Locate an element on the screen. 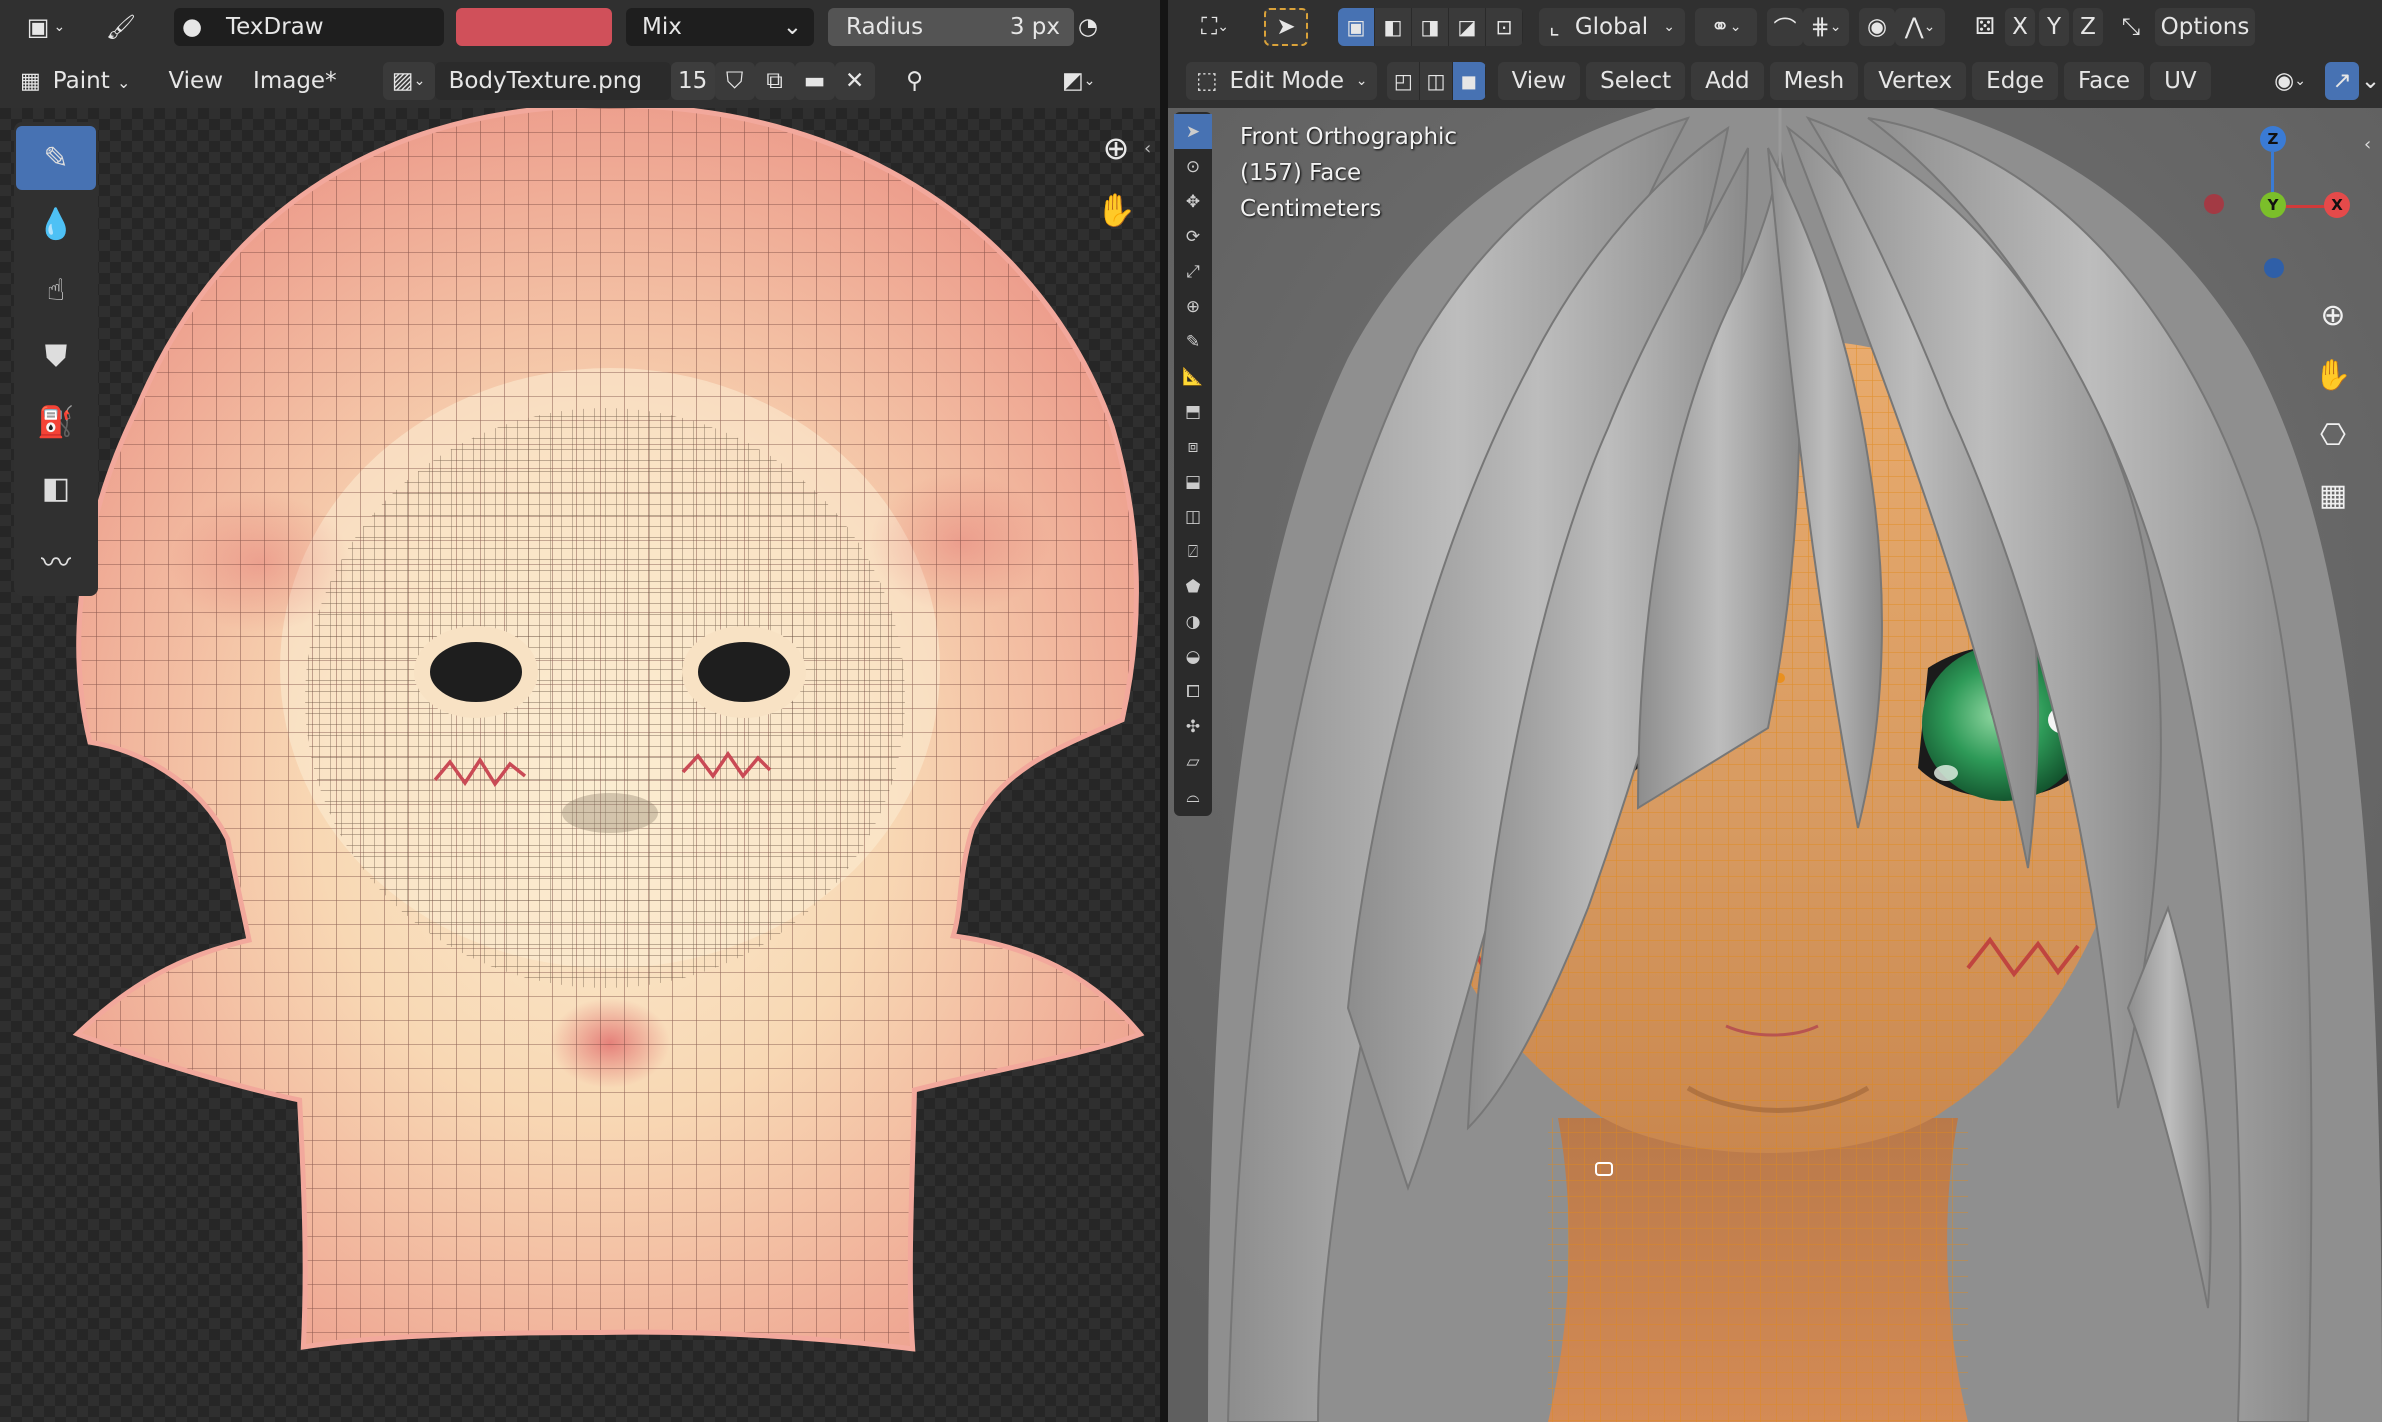  options-button: Options is located at coordinates (2205, 27).